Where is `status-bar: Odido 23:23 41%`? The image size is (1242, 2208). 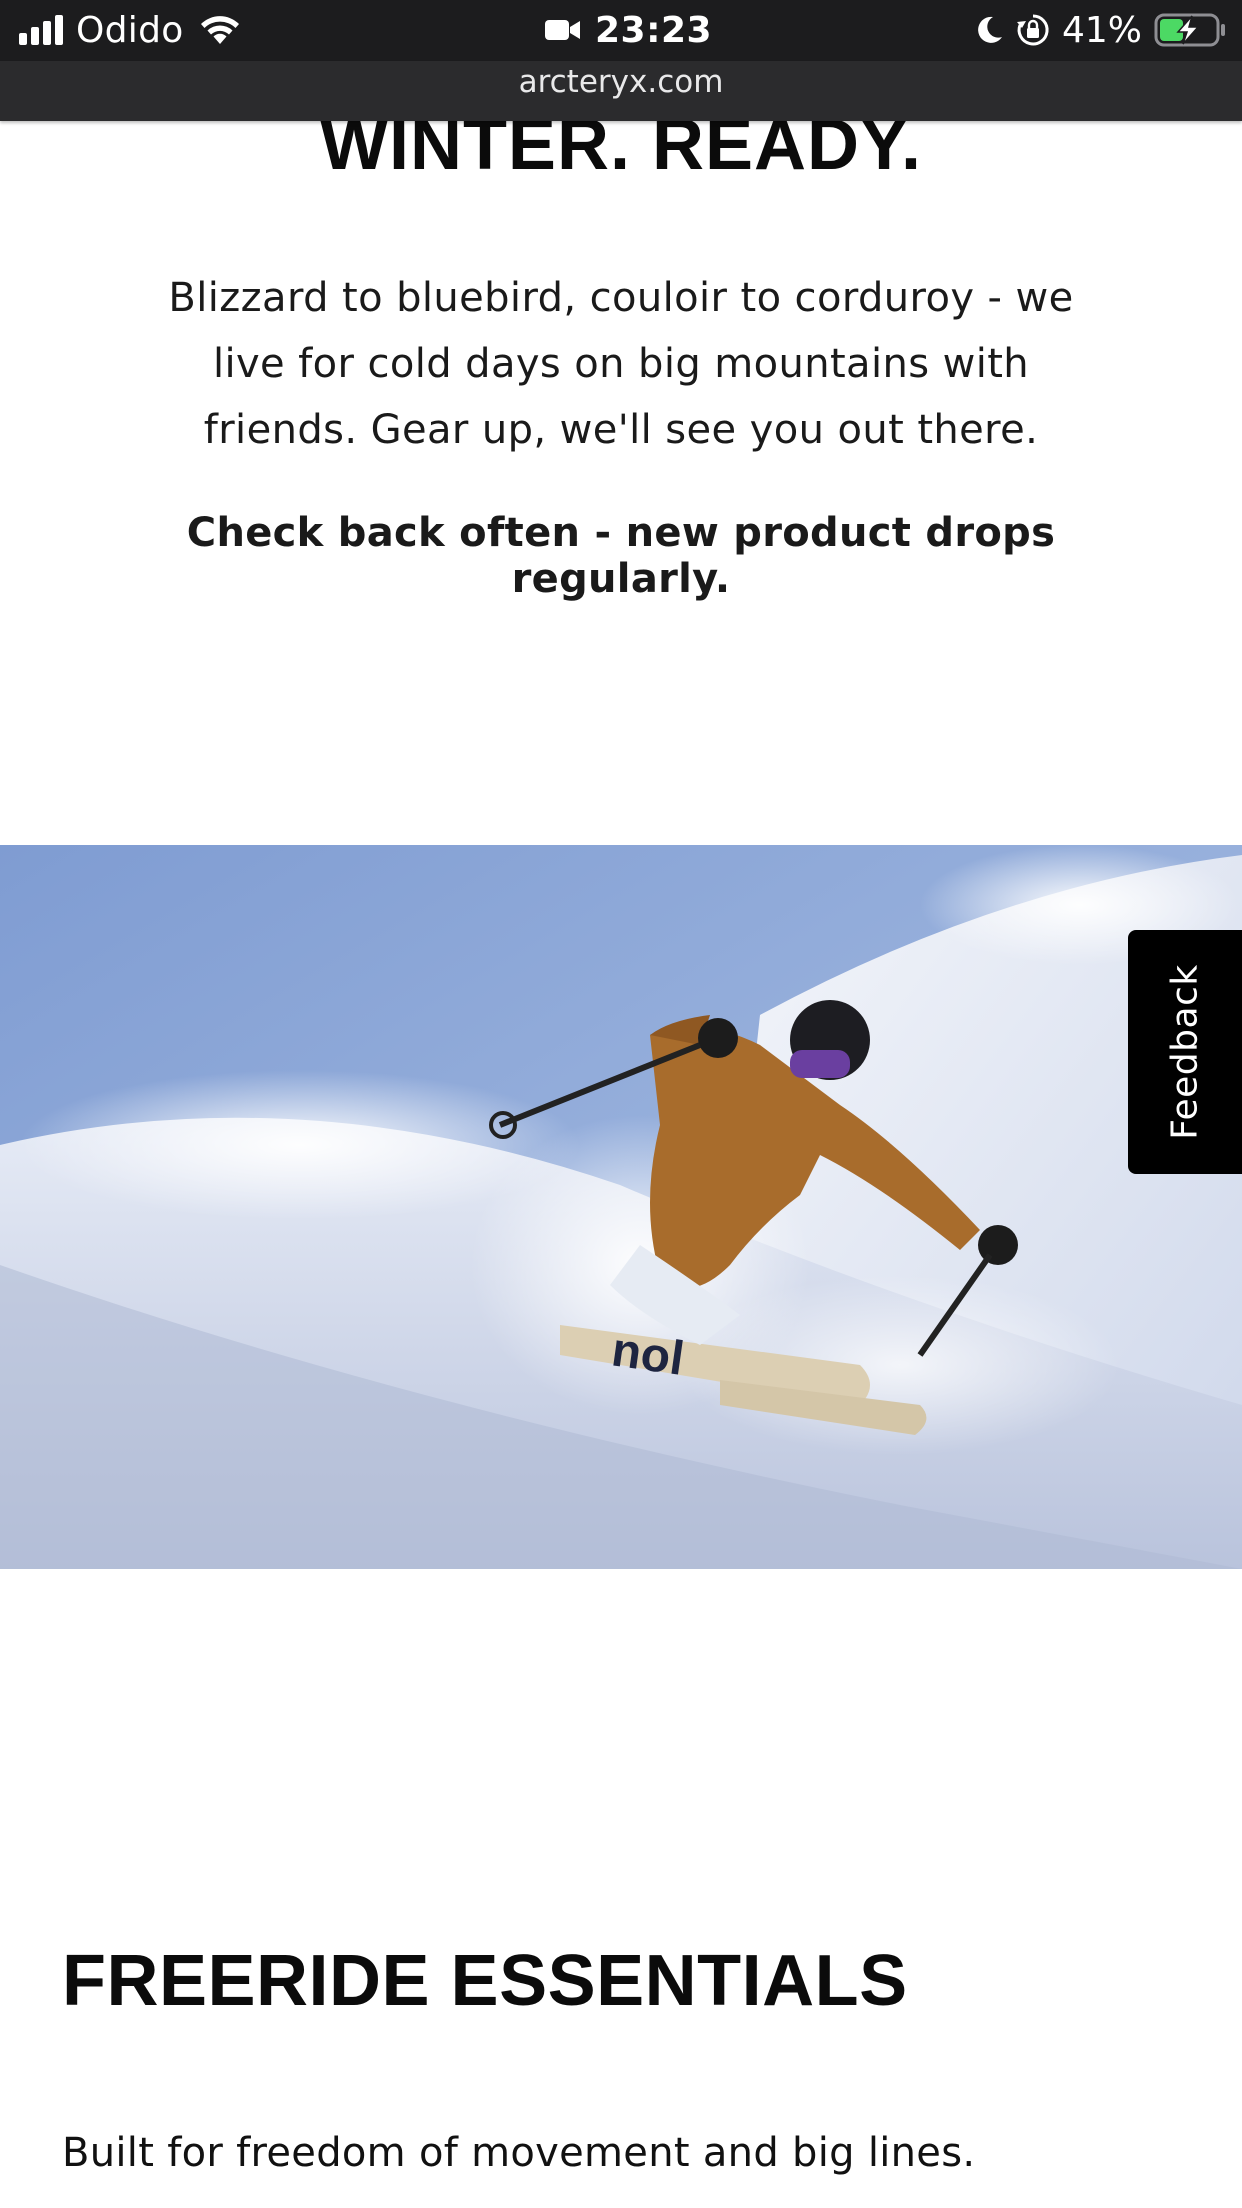 status-bar: Odido 23:23 41% is located at coordinates (621, 30).